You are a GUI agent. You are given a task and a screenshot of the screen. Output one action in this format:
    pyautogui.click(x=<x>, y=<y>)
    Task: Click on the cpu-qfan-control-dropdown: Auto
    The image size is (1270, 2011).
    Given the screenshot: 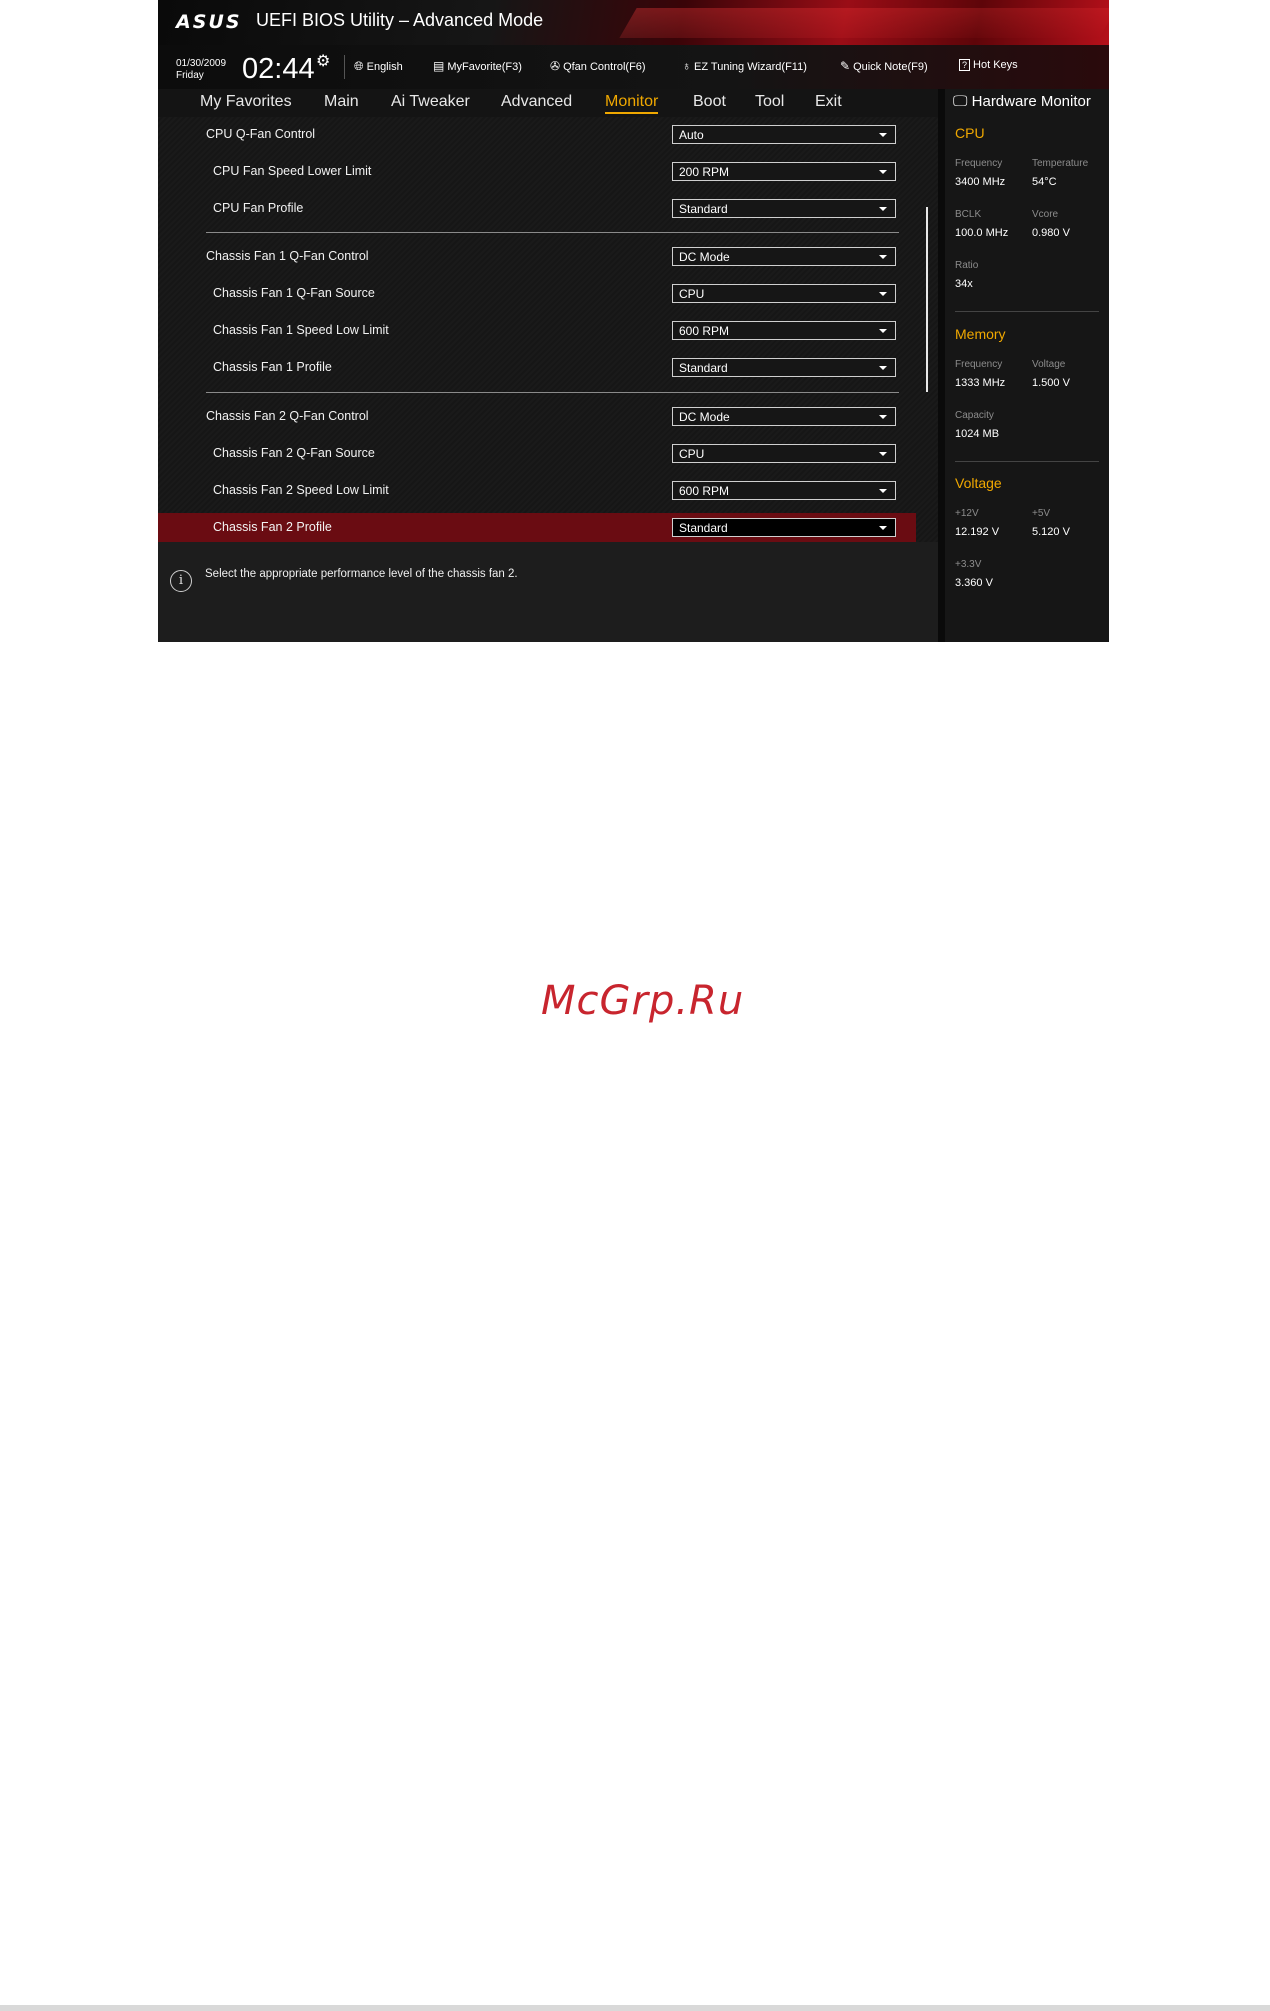 What is the action you would take?
    pyautogui.click(x=784, y=134)
    